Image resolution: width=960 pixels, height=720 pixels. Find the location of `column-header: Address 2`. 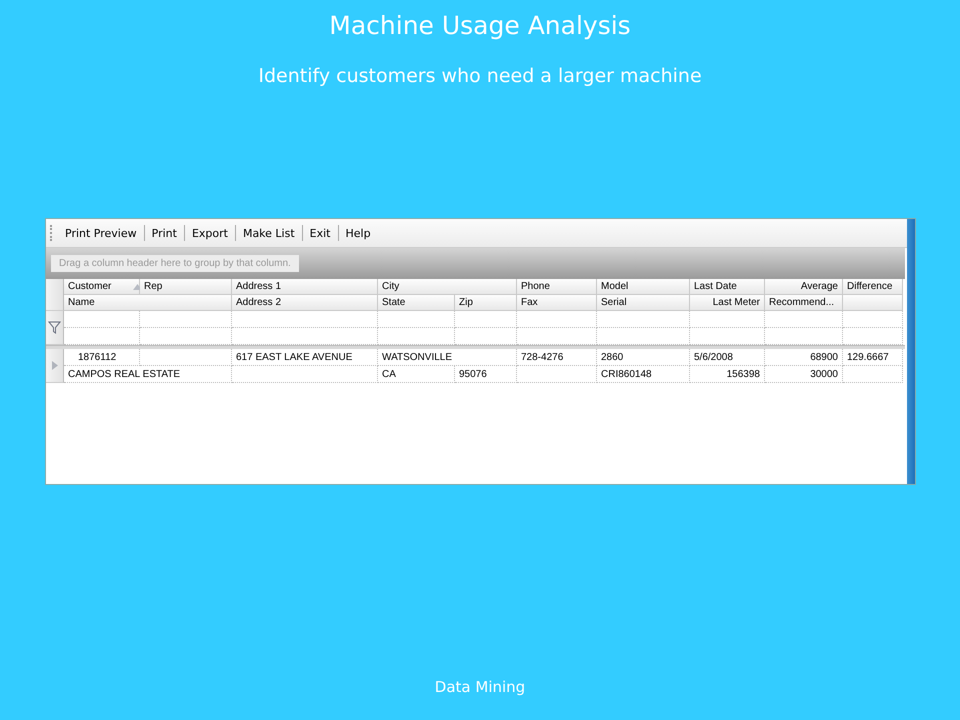

column-header: Address 2 is located at coordinates (305, 303).